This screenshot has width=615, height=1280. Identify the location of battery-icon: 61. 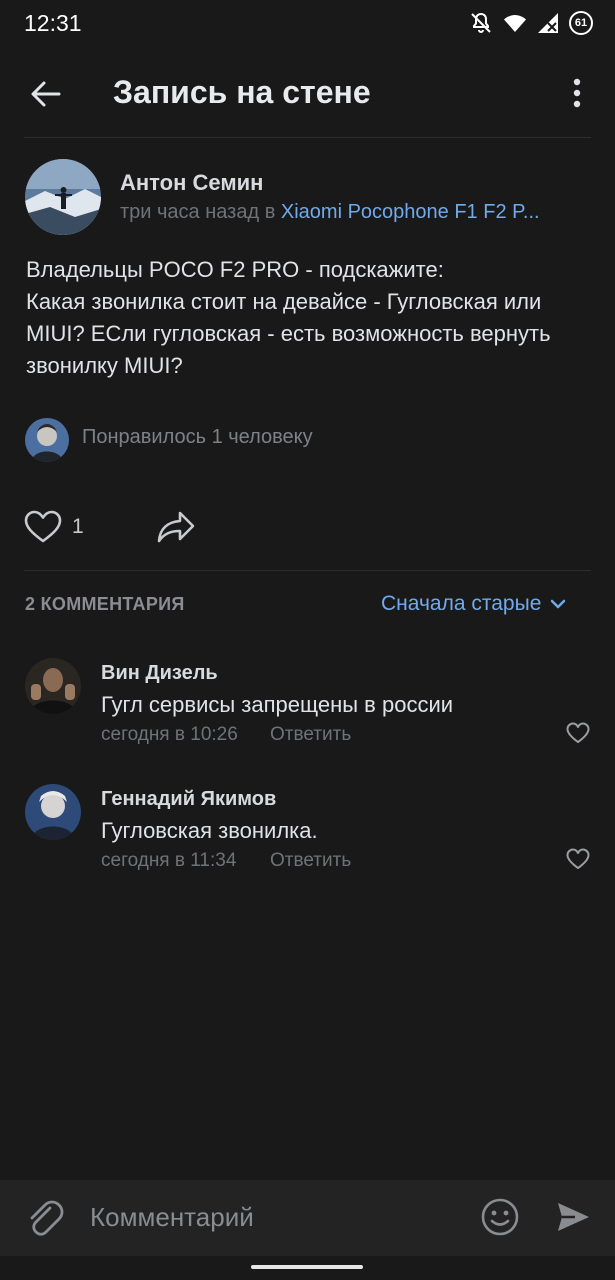
(581, 23).